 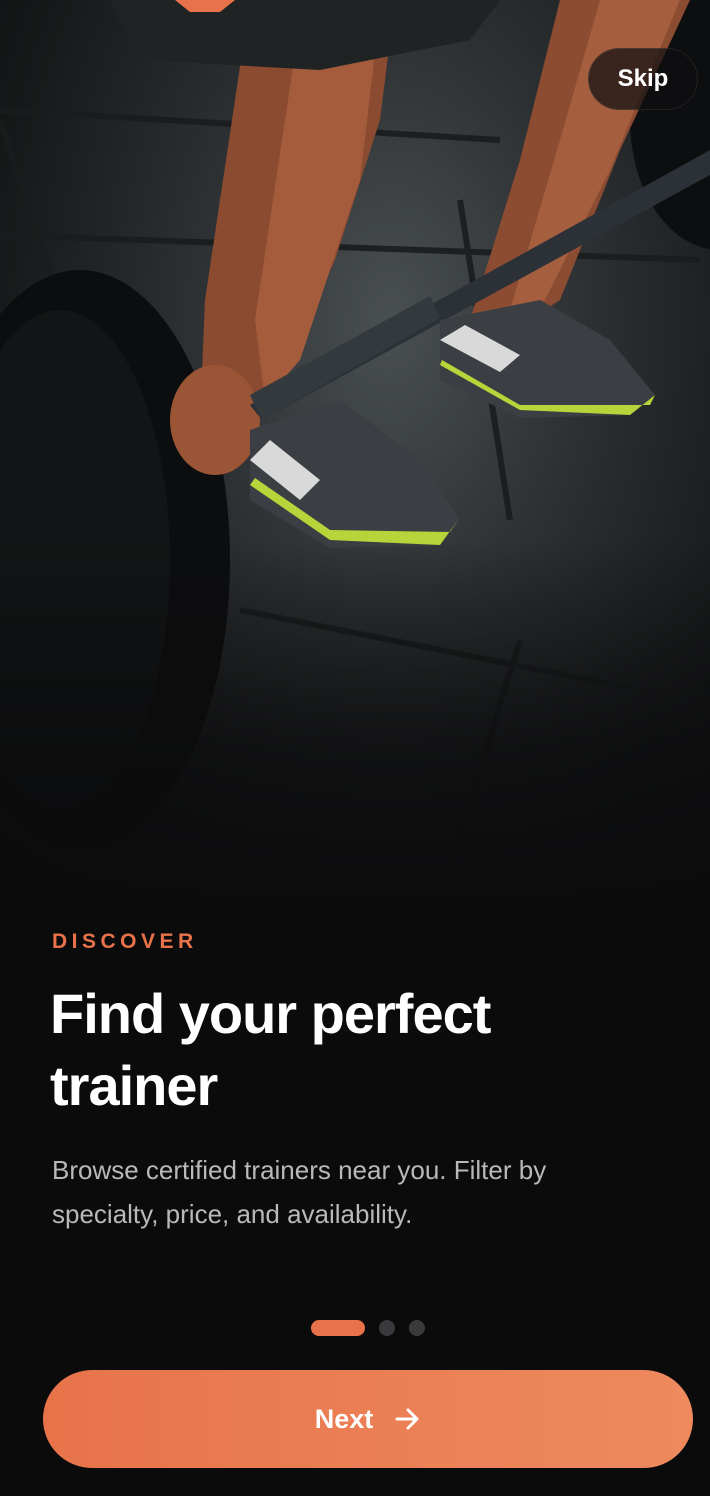 What do you see at coordinates (368, 1328) in the screenshot?
I see `page-indicator` at bounding box center [368, 1328].